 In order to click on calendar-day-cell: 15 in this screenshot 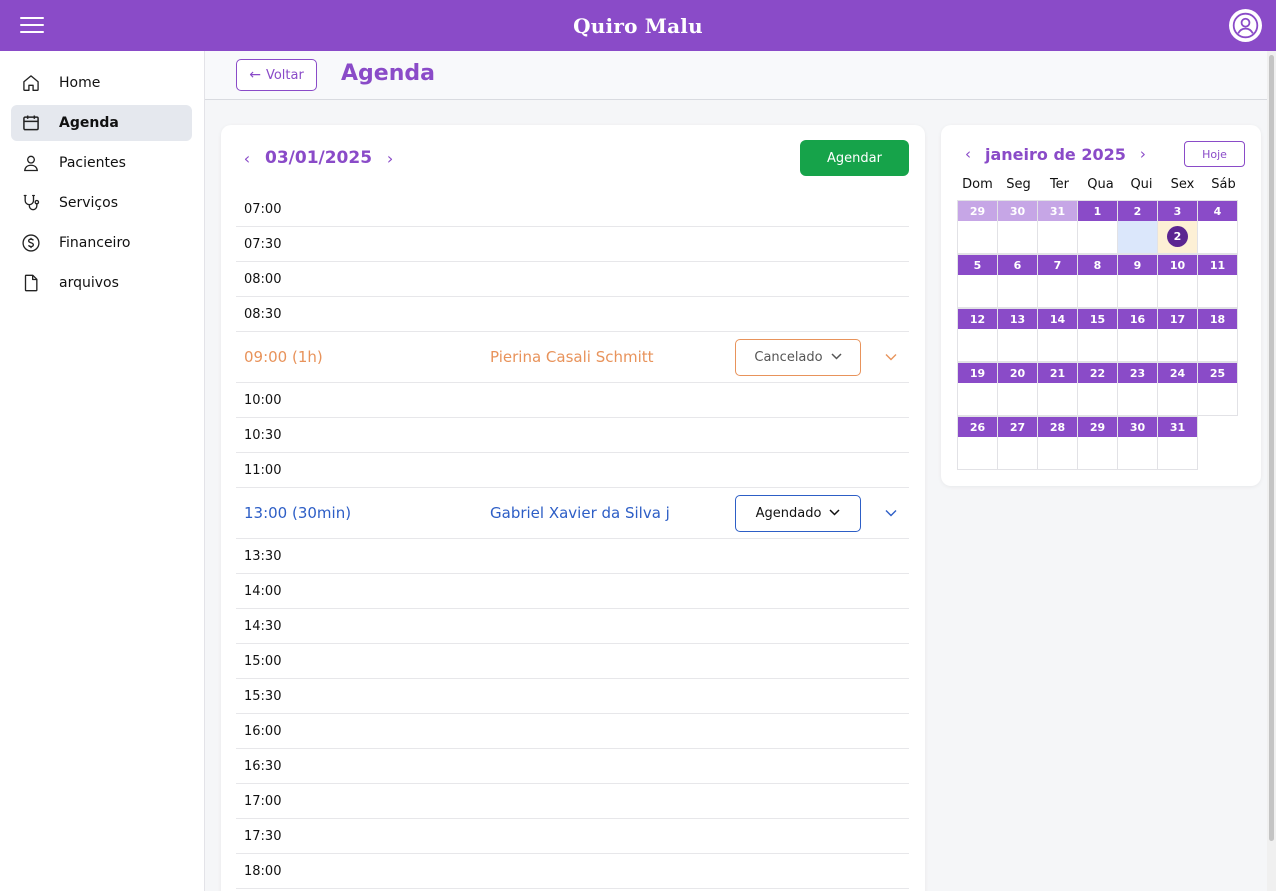, I will do `click(1097, 335)`.